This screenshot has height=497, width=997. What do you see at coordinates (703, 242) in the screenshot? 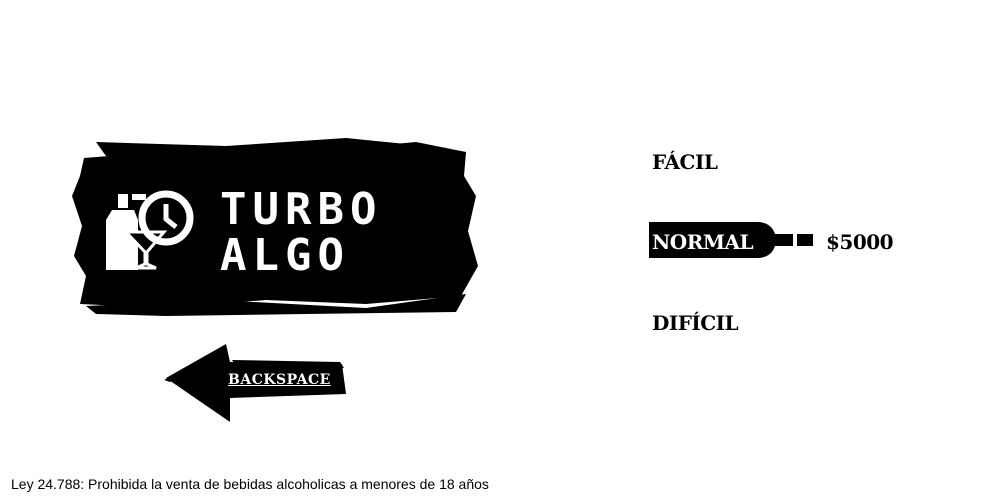
I see `difficulty-normal-label: NORMAL` at bounding box center [703, 242].